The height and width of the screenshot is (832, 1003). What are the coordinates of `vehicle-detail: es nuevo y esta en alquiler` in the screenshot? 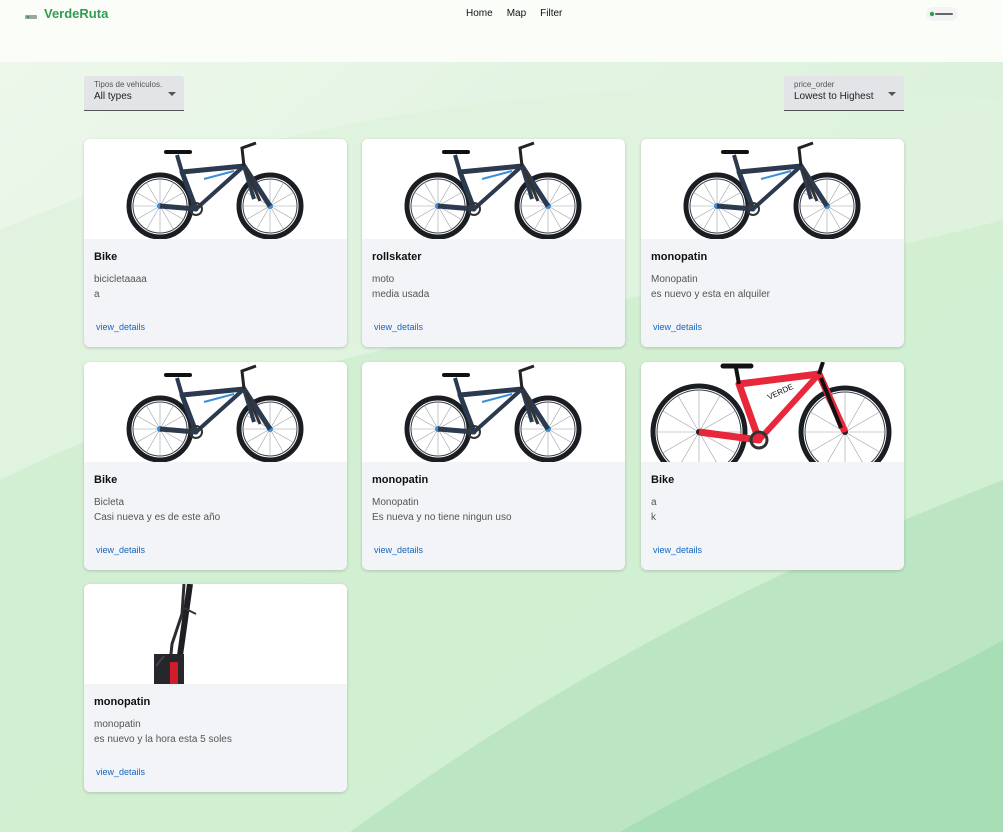 It's located at (710, 294).